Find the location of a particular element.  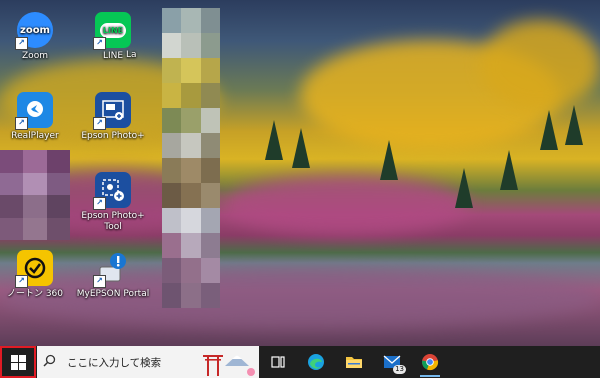

taskbar: ここに入力して検索 13 is located at coordinates (300, 362).